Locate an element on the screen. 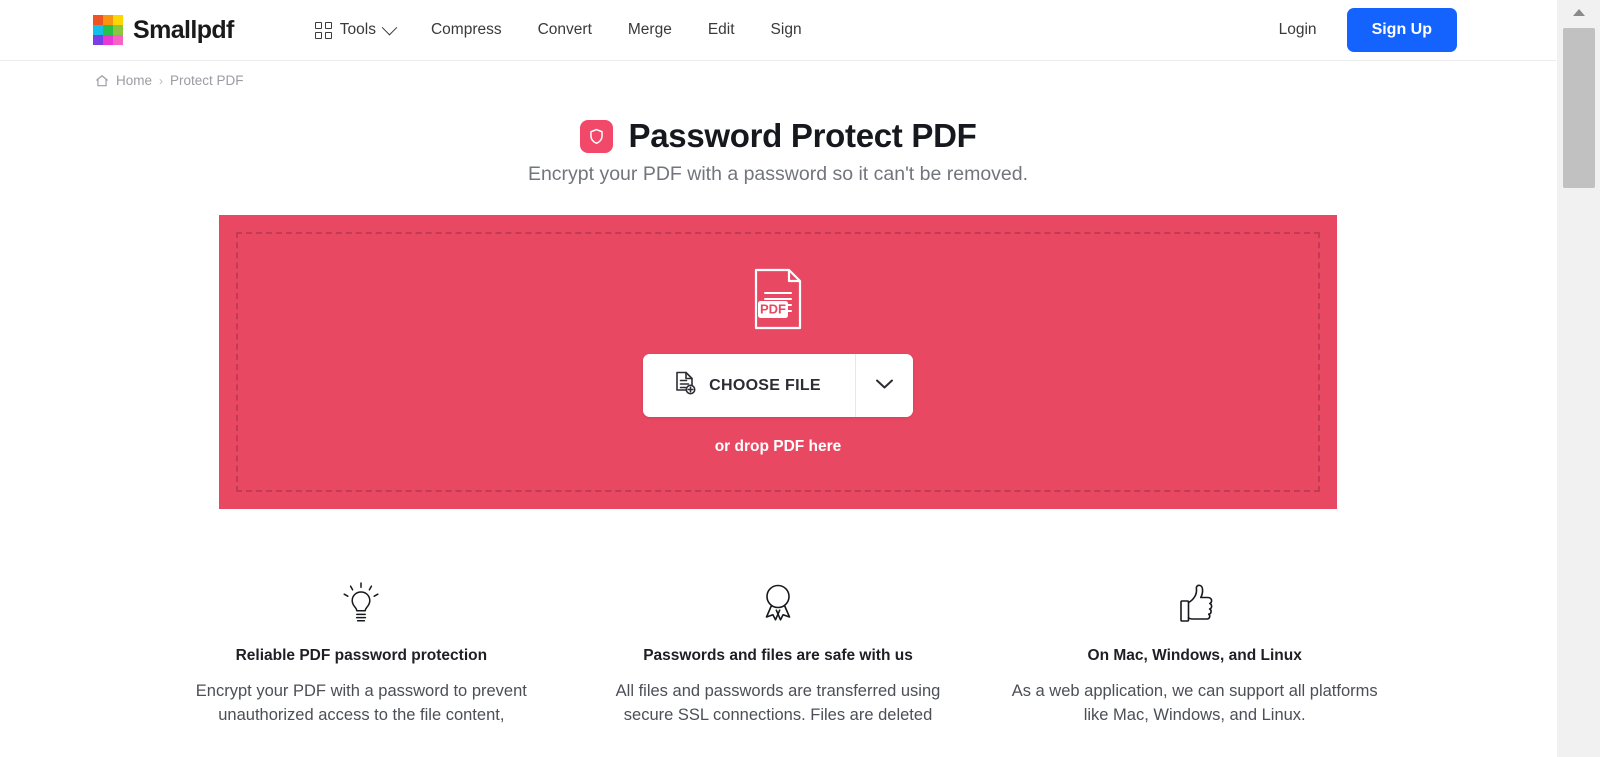 This screenshot has height=757, width=1600. header-actions: Login Sign Up is located at coordinates (1361, 30).